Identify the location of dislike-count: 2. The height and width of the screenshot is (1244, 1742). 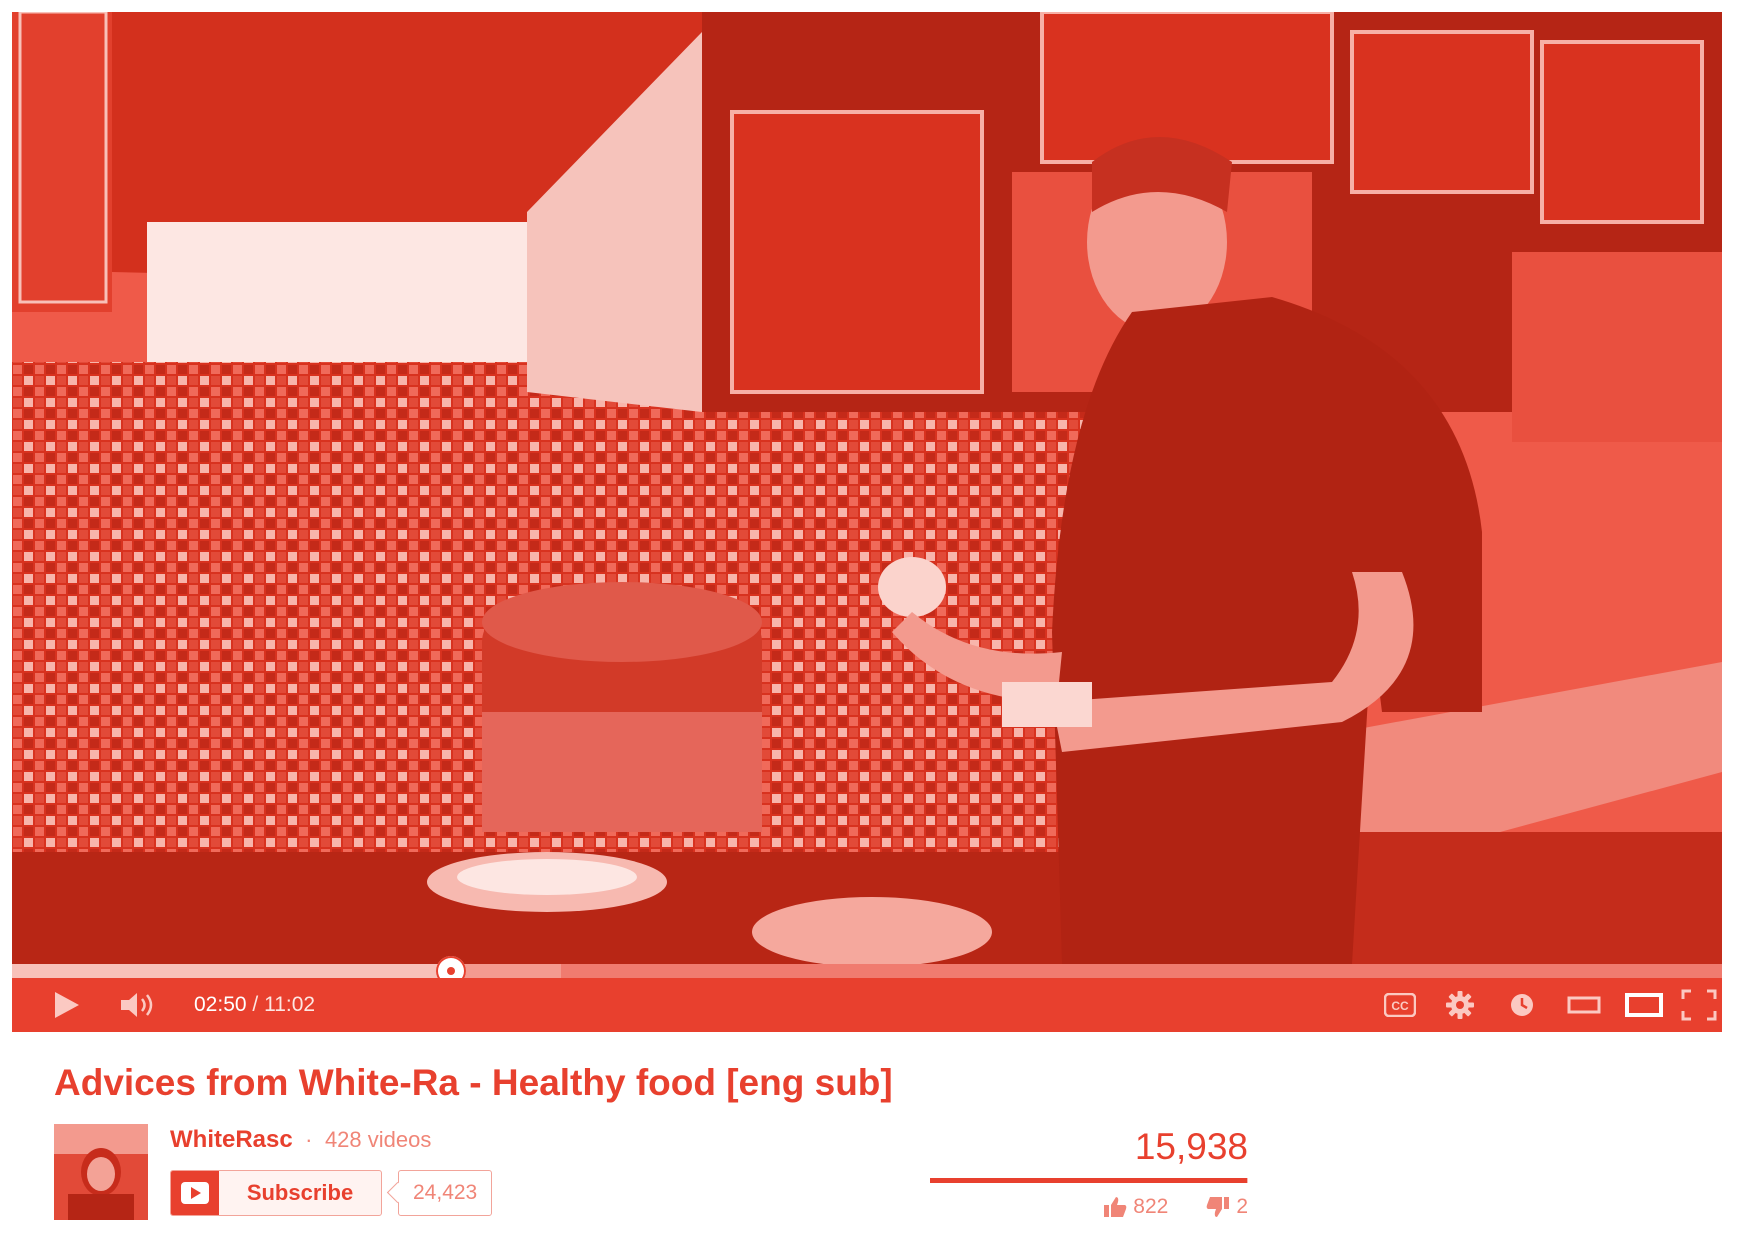
(1242, 1206).